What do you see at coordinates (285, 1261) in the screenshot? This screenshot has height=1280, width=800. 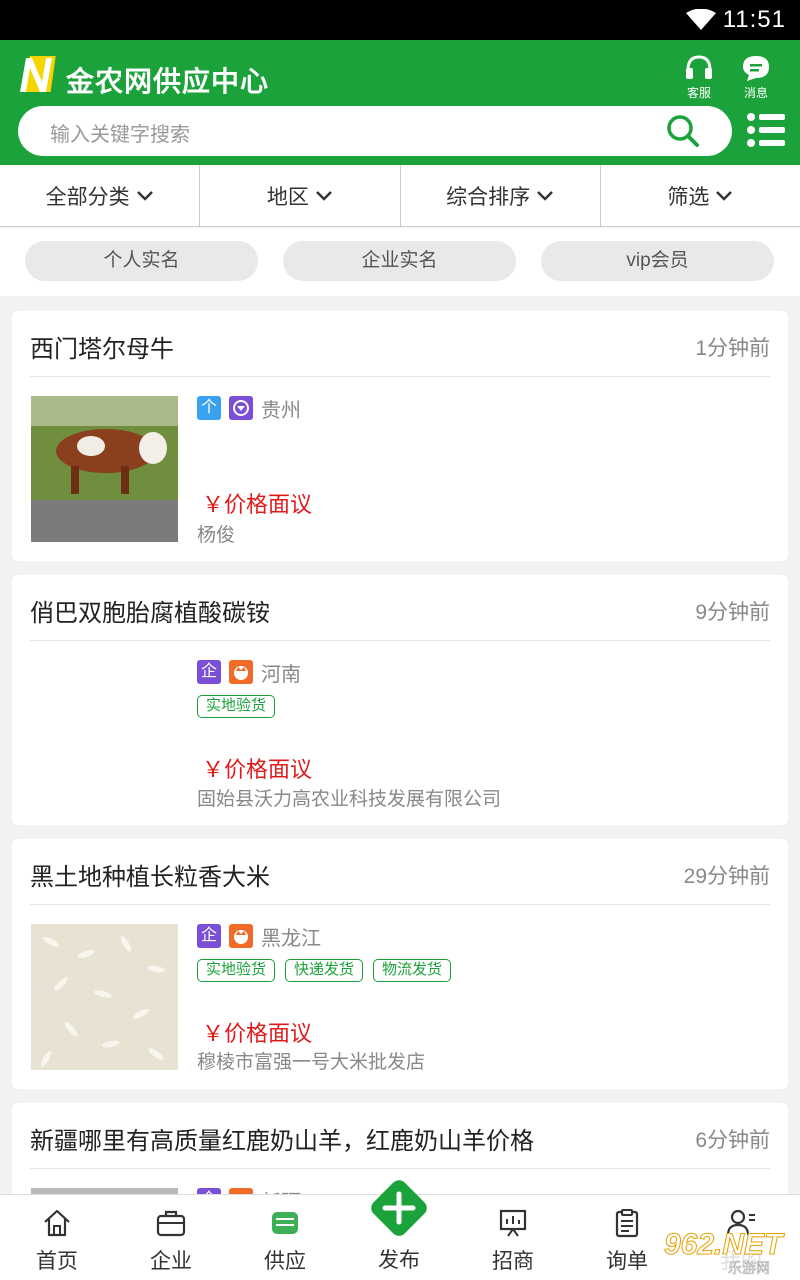 I see `tab-supply-label: 供应` at bounding box center [285, 1261].